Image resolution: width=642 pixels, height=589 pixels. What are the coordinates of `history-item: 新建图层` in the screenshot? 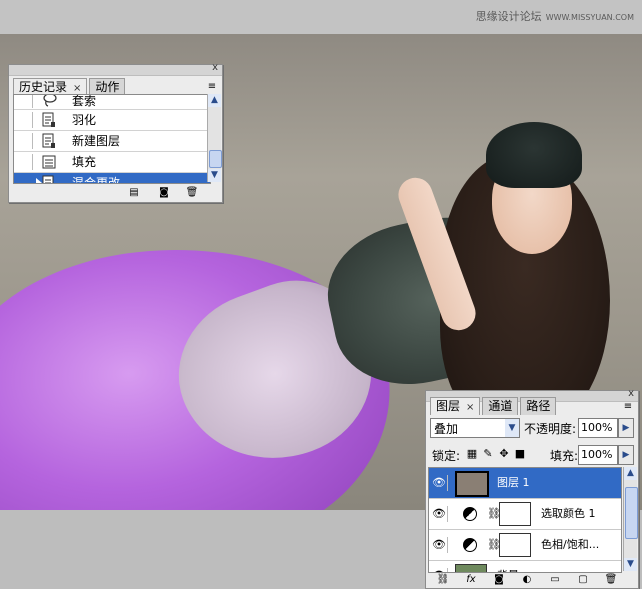 It's located at (112, 141).